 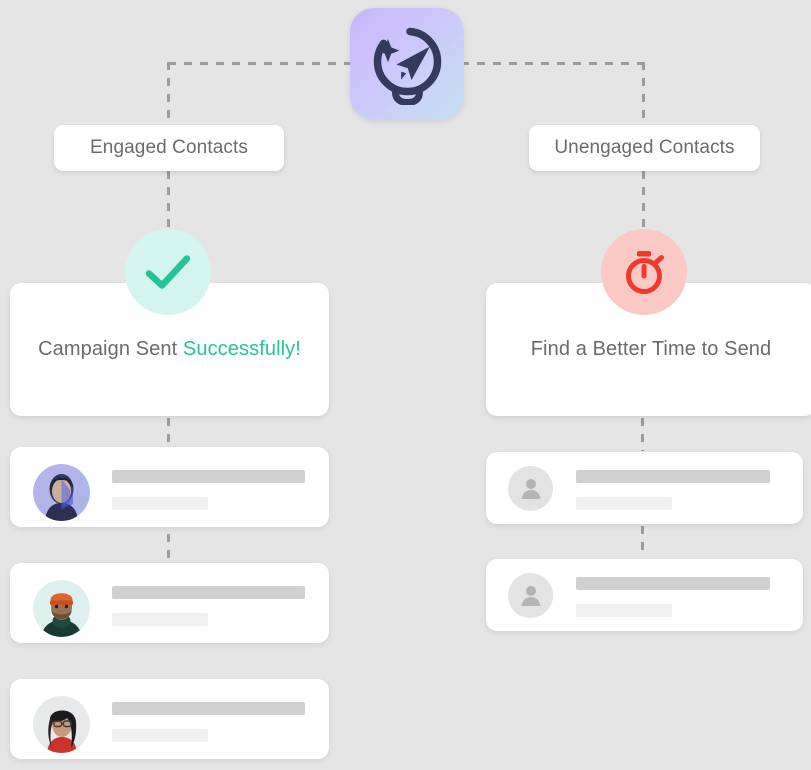 I want to click on stopwatch-icon, so click(x=645, y=272).